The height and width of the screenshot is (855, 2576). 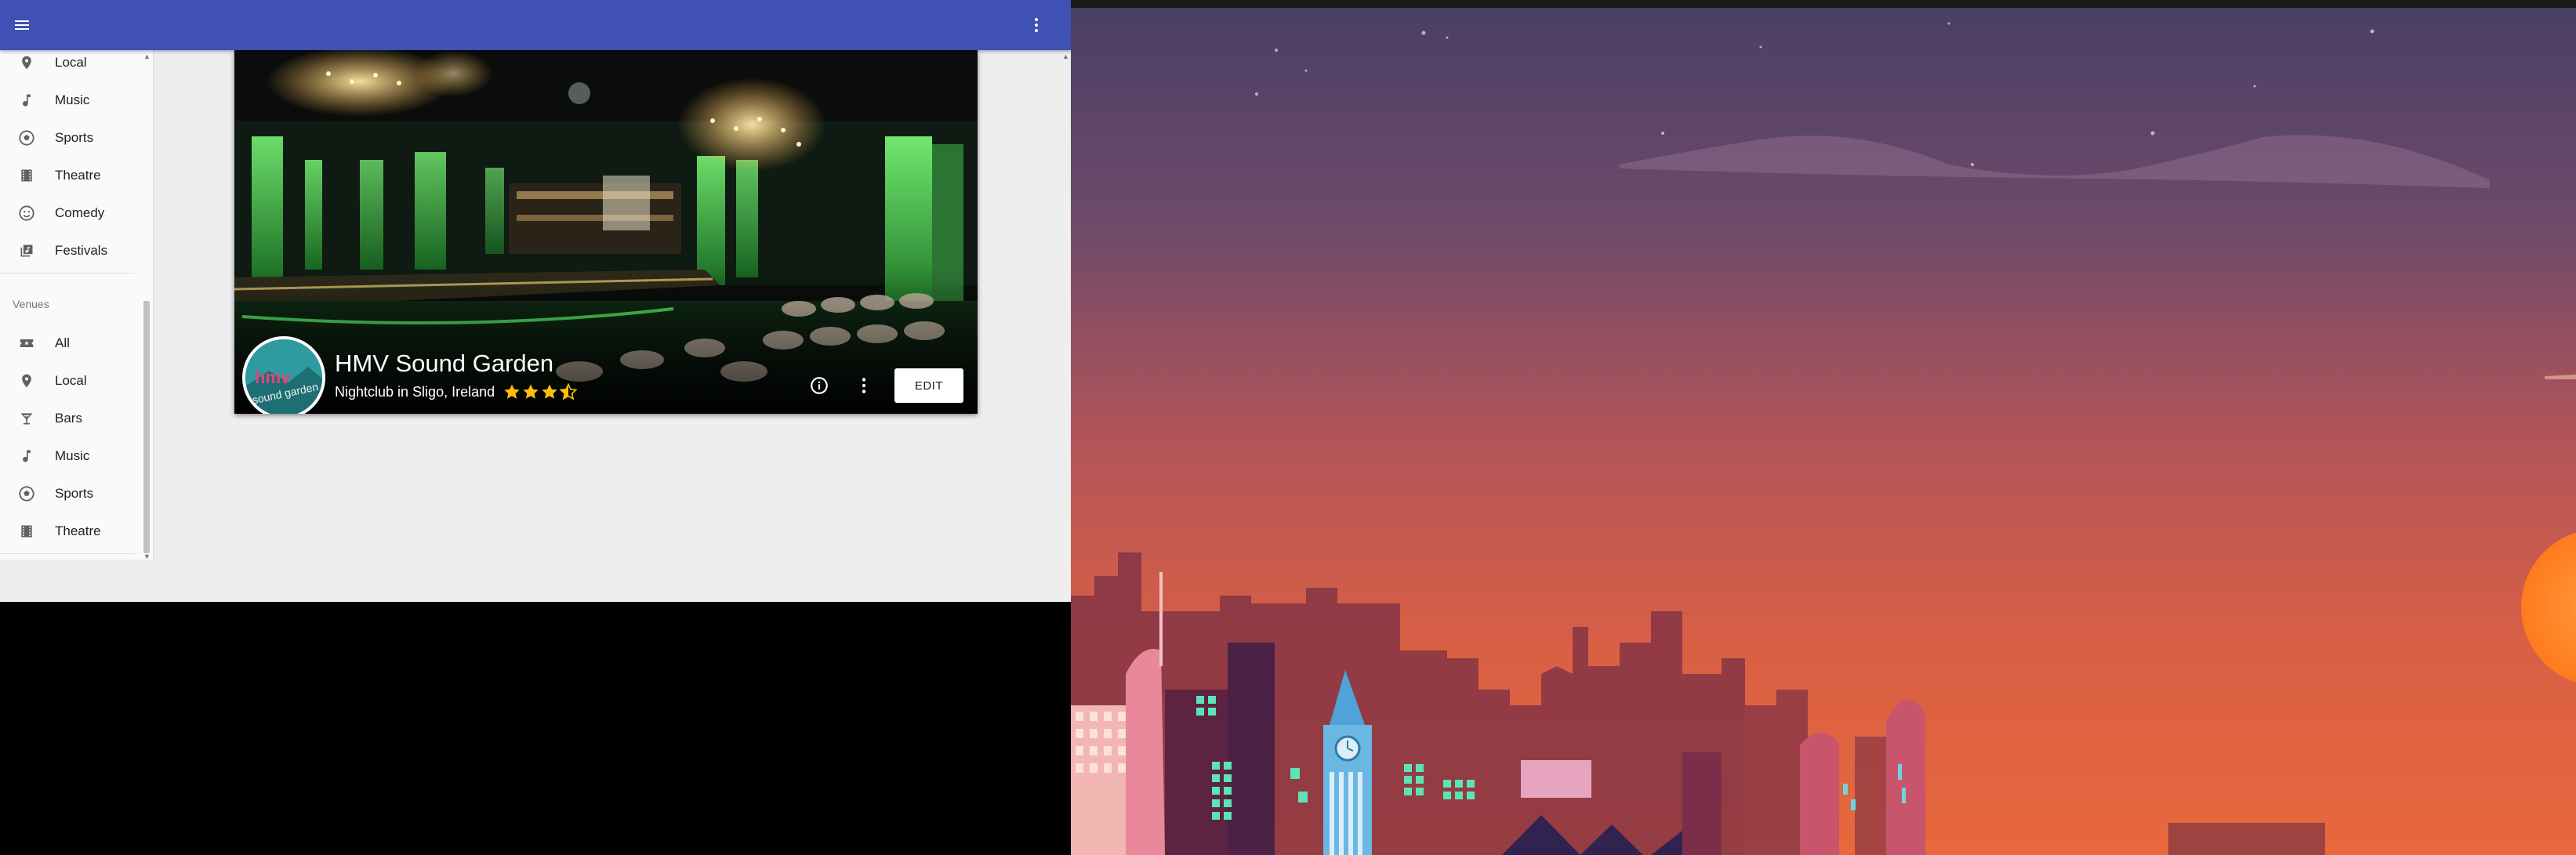 I want to click on venues-subheader: Venues, so click(x=31, y=304).